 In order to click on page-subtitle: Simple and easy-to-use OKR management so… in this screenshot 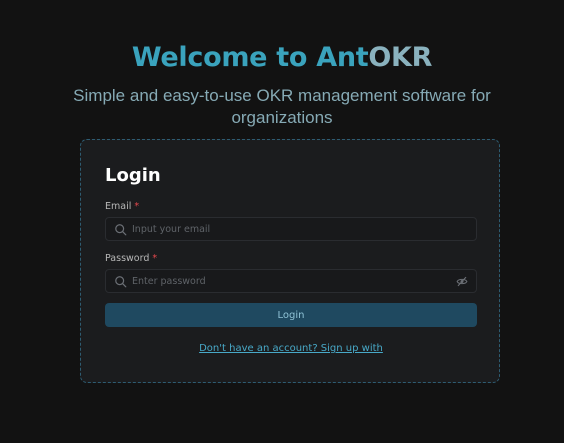, I will do `click(282, 106)`.